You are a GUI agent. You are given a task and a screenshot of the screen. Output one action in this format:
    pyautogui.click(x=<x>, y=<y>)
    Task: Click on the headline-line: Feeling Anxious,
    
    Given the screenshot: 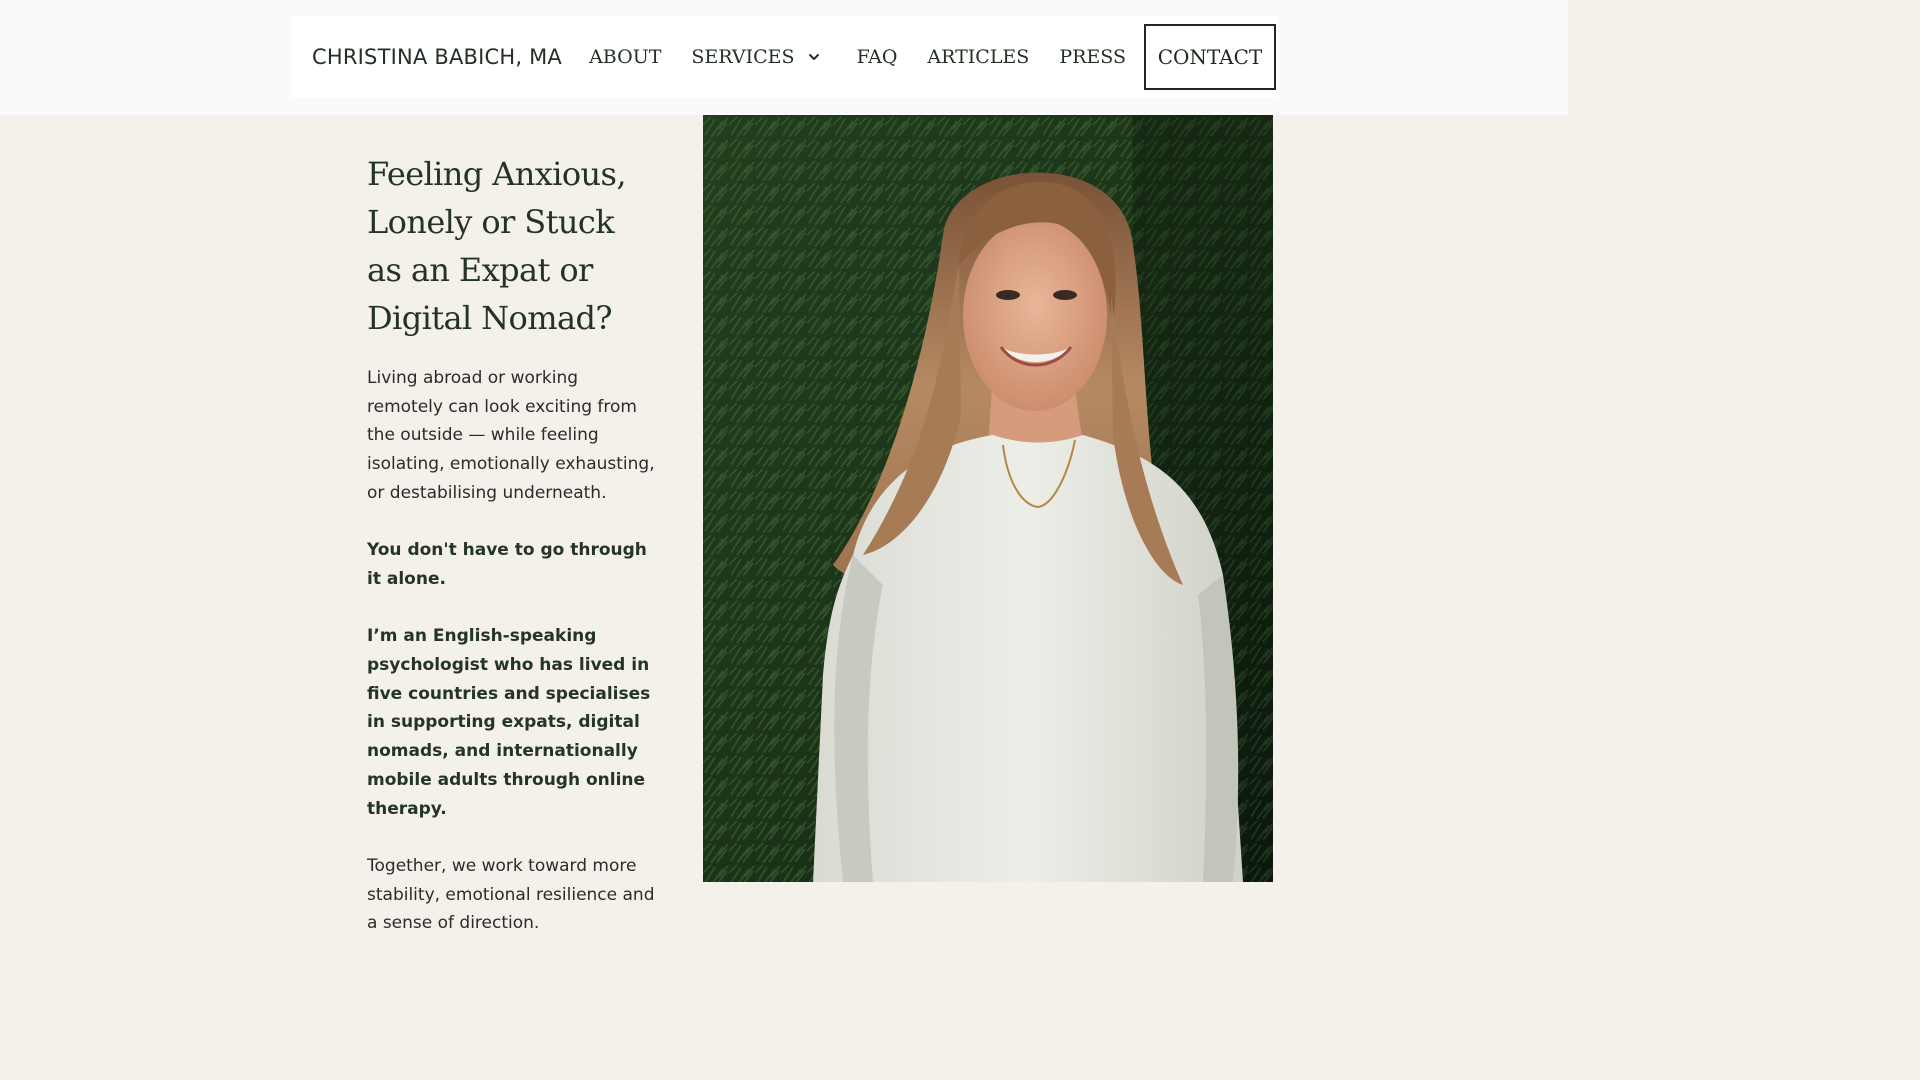 What is the action you would take?
    pyautogui.click(x=497, y=174)
    